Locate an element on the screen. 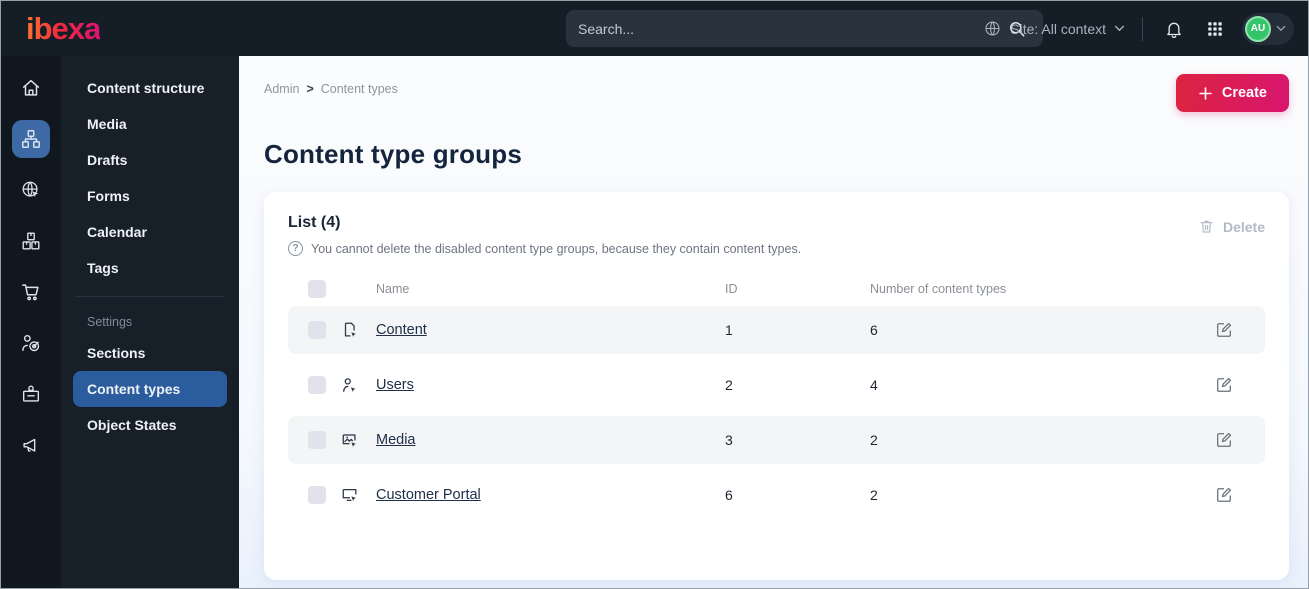 The height and width of the screenshot is (589, 1309). trash-icon is located at coordinates (1206, 226).